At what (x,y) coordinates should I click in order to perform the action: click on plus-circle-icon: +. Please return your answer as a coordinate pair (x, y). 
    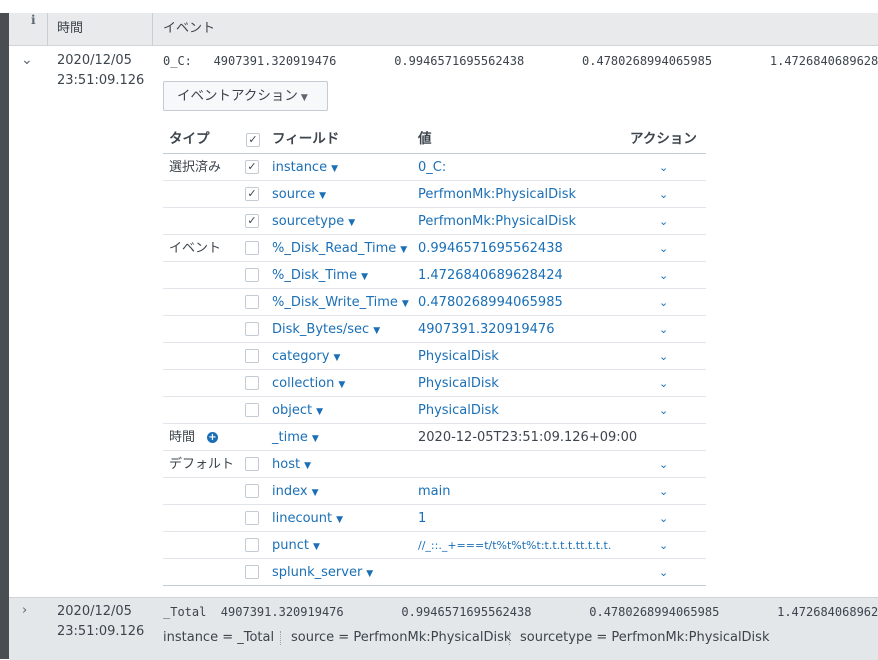
    Looking at the image, I should click on (212, 437).